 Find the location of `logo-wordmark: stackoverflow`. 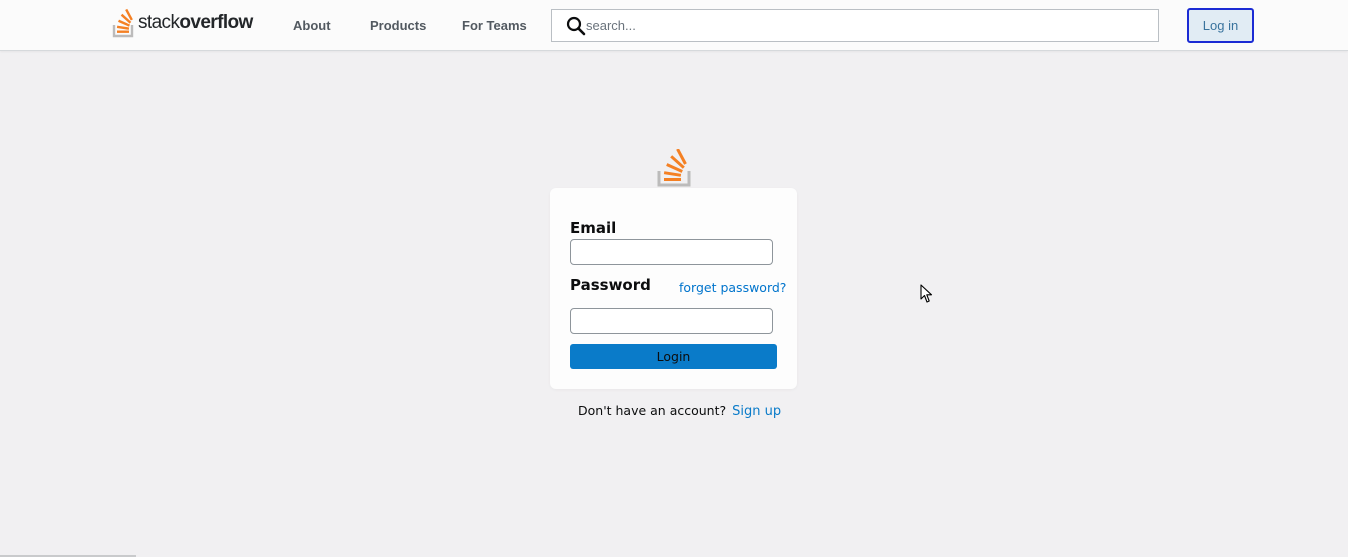

logo-wordmark: stackoverflow is located at coordinates (195, 23).